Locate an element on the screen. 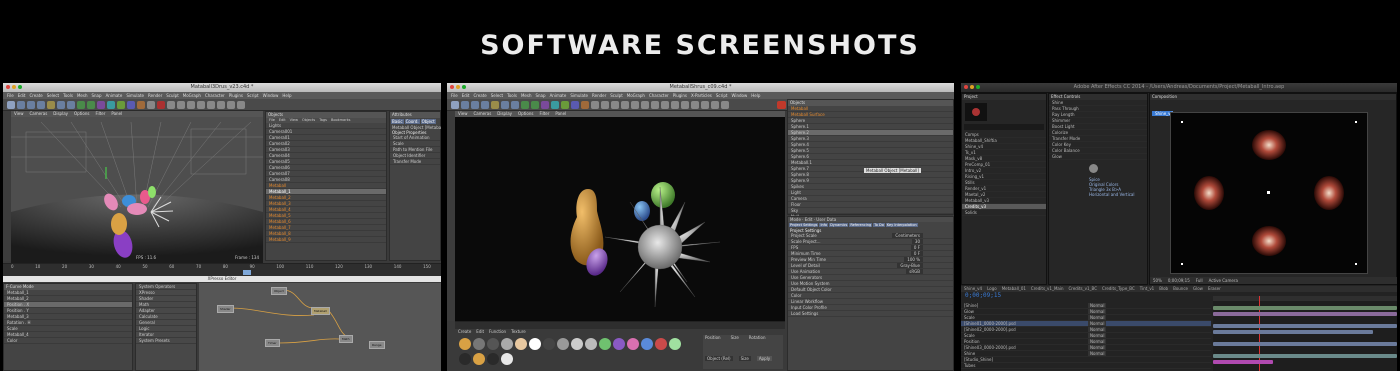 The width and height of the screenshot is (1400, 371). xpresso-node: Timer is located at coordinates (272, 343).